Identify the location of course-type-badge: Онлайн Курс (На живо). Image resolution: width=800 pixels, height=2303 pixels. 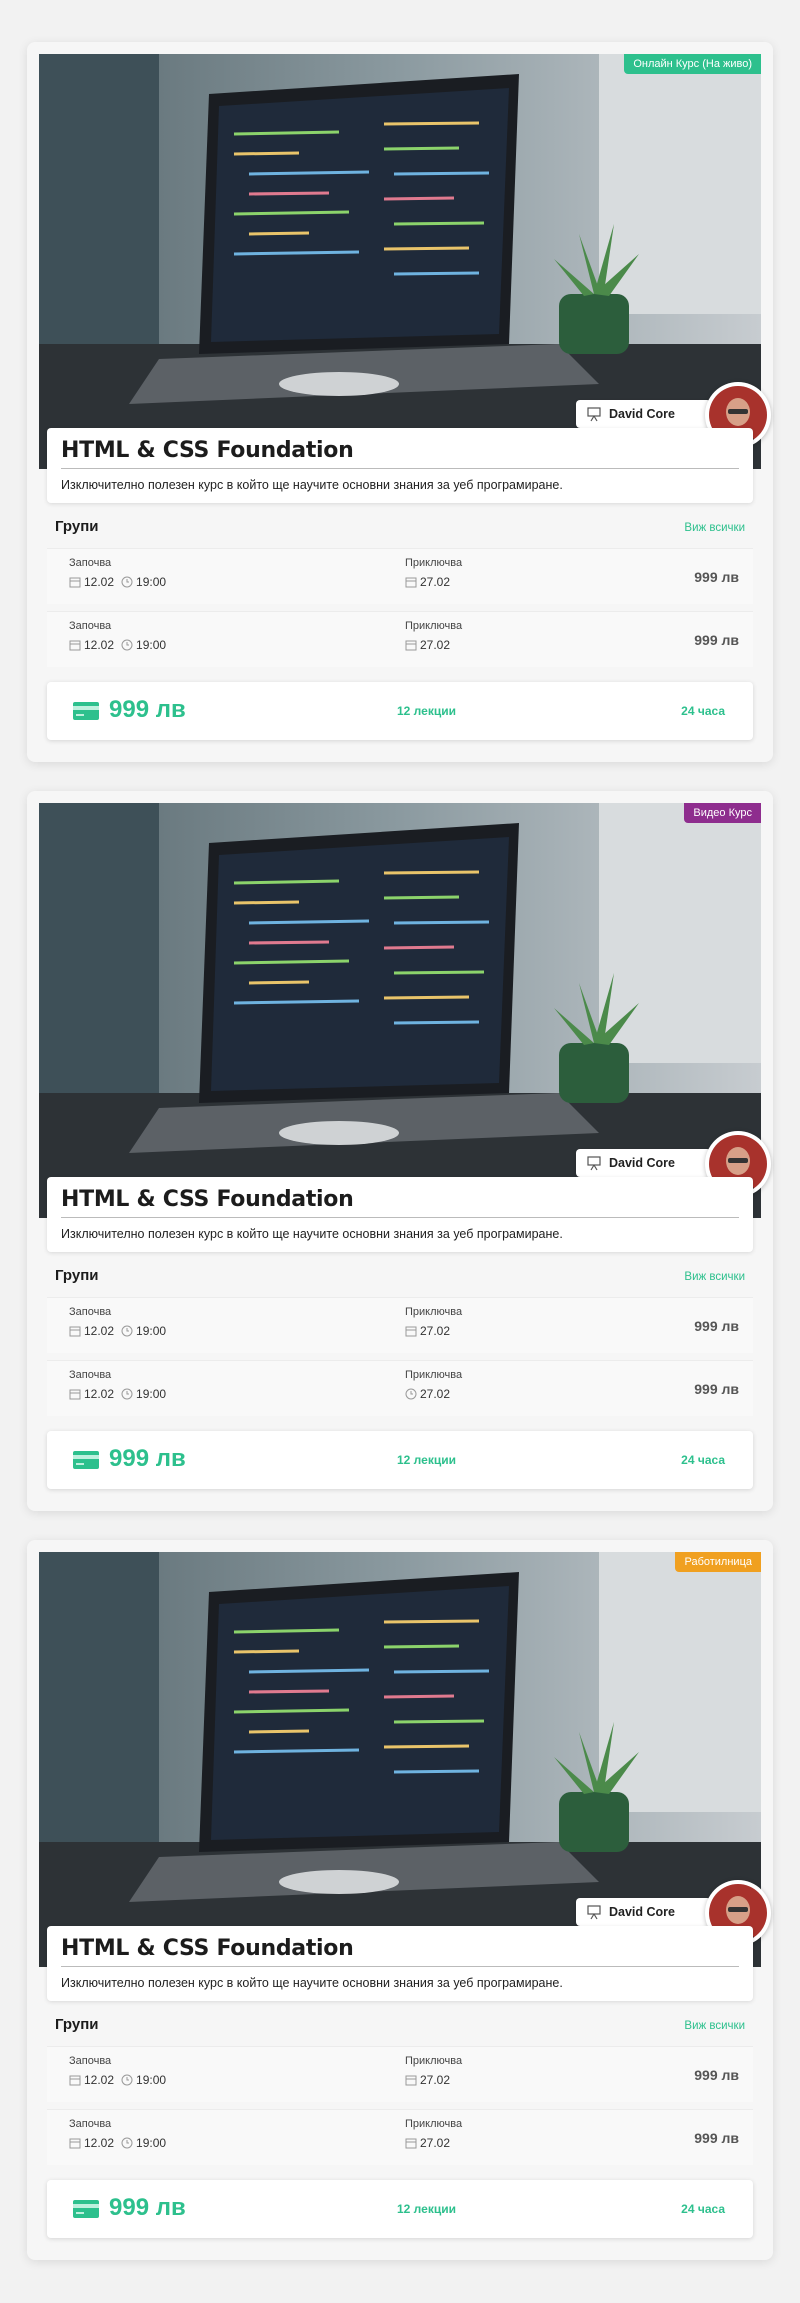
(692, 64).